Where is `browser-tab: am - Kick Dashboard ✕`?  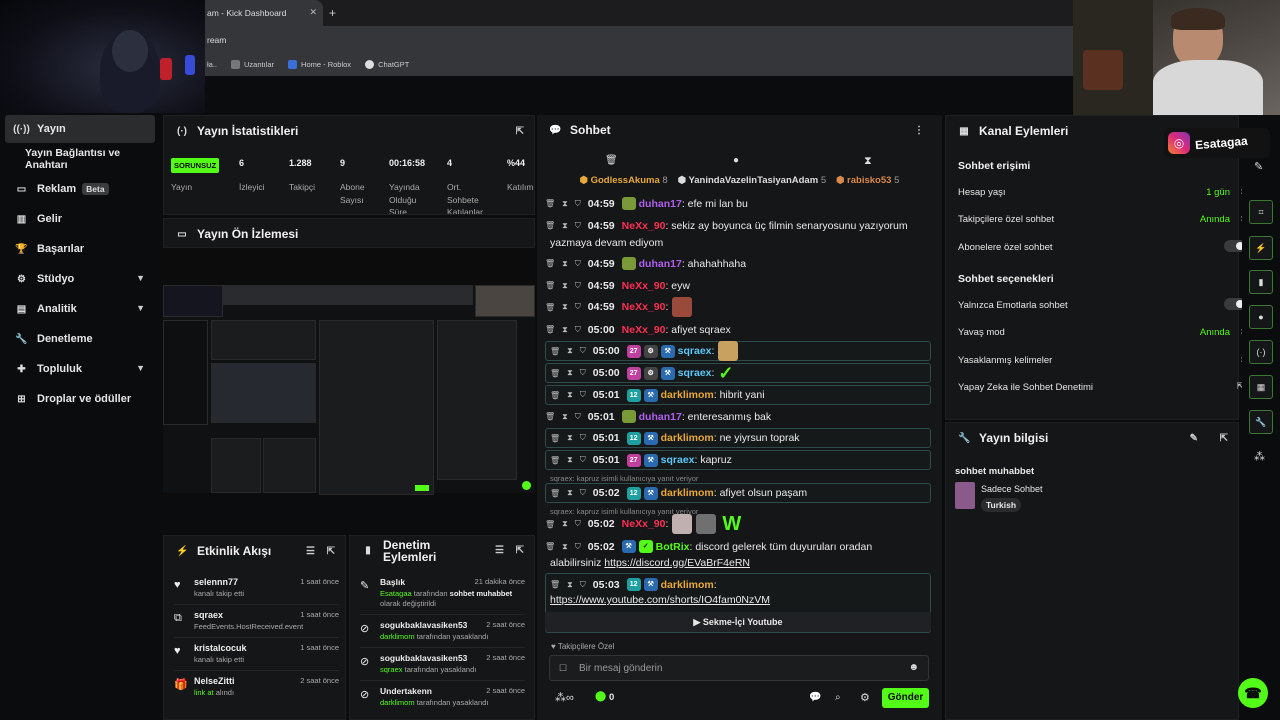 browser-tab: am - Kick Dashboard ✕ is located at coordinates (264, 13).